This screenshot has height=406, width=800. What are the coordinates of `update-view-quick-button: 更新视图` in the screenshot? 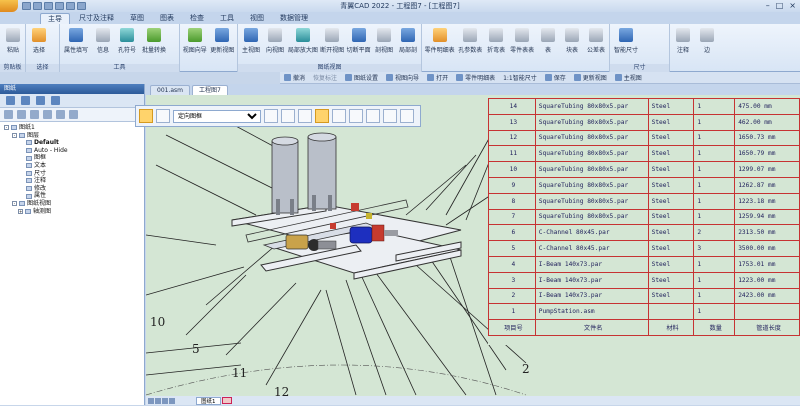 It's located at (590, 77).